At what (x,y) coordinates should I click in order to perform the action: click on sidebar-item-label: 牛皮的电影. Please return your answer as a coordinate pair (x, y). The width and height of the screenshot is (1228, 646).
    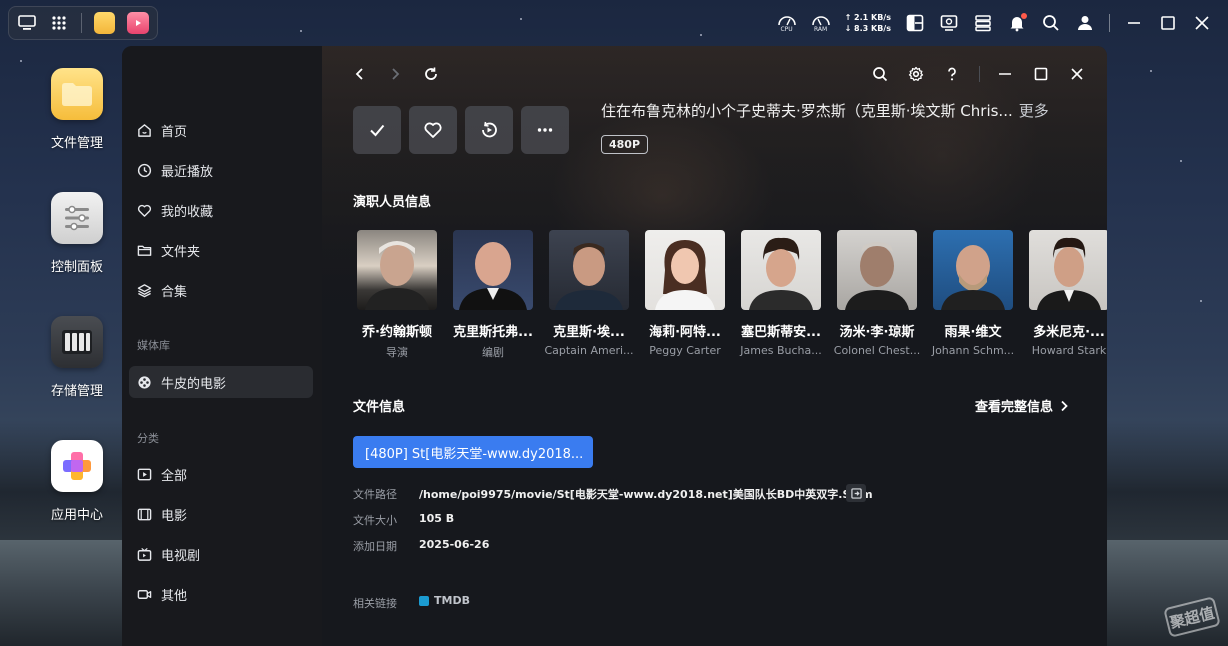
    Looking at the image, I should click on (194, 384).